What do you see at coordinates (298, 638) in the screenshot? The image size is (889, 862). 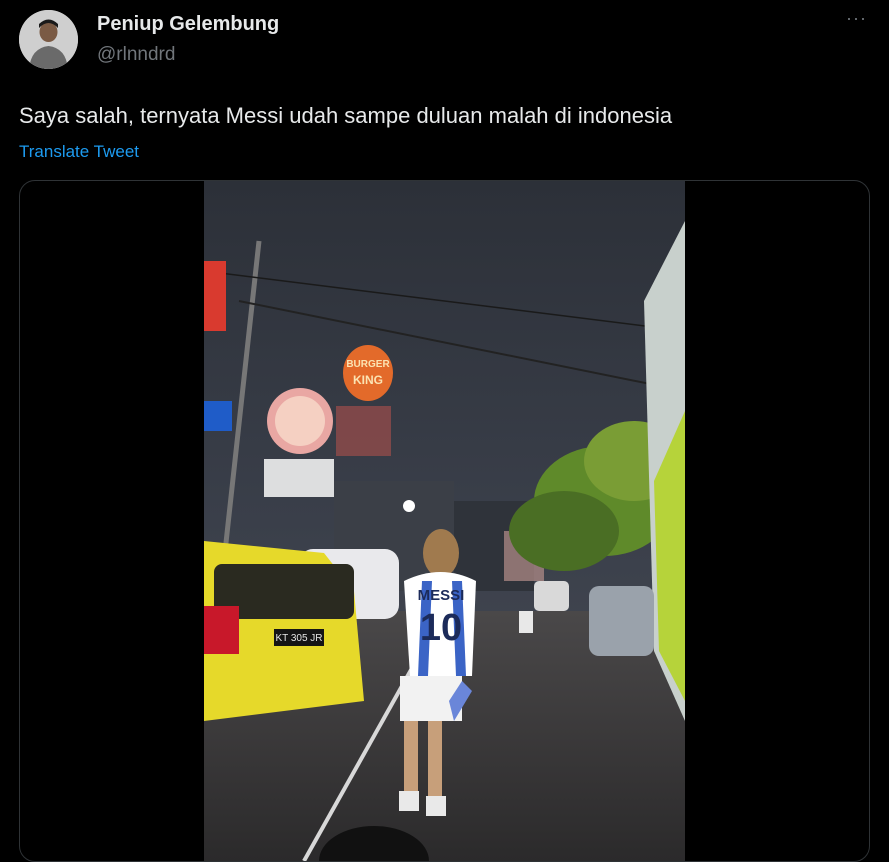 I see `license-plate: KT 305 JR` at bounding box center [298, 638].